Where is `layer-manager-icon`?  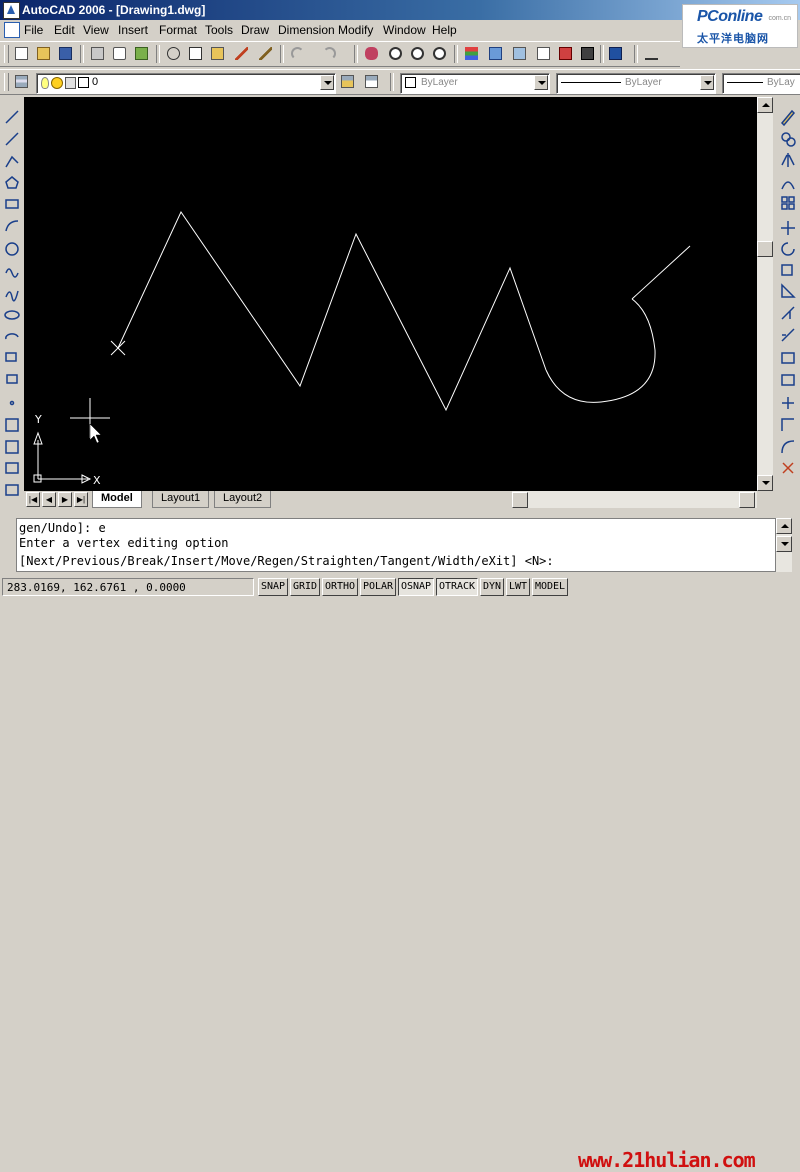
layer-manager-icon is located at coordinates (22, 82).